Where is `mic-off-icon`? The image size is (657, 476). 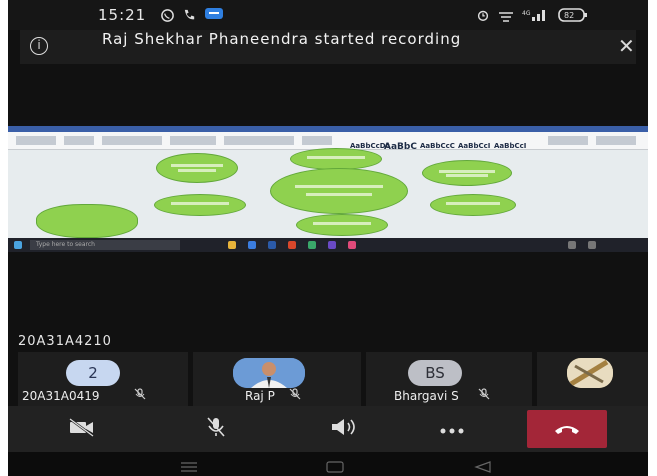 mic-off-icon is located at coordinates (216, 429).